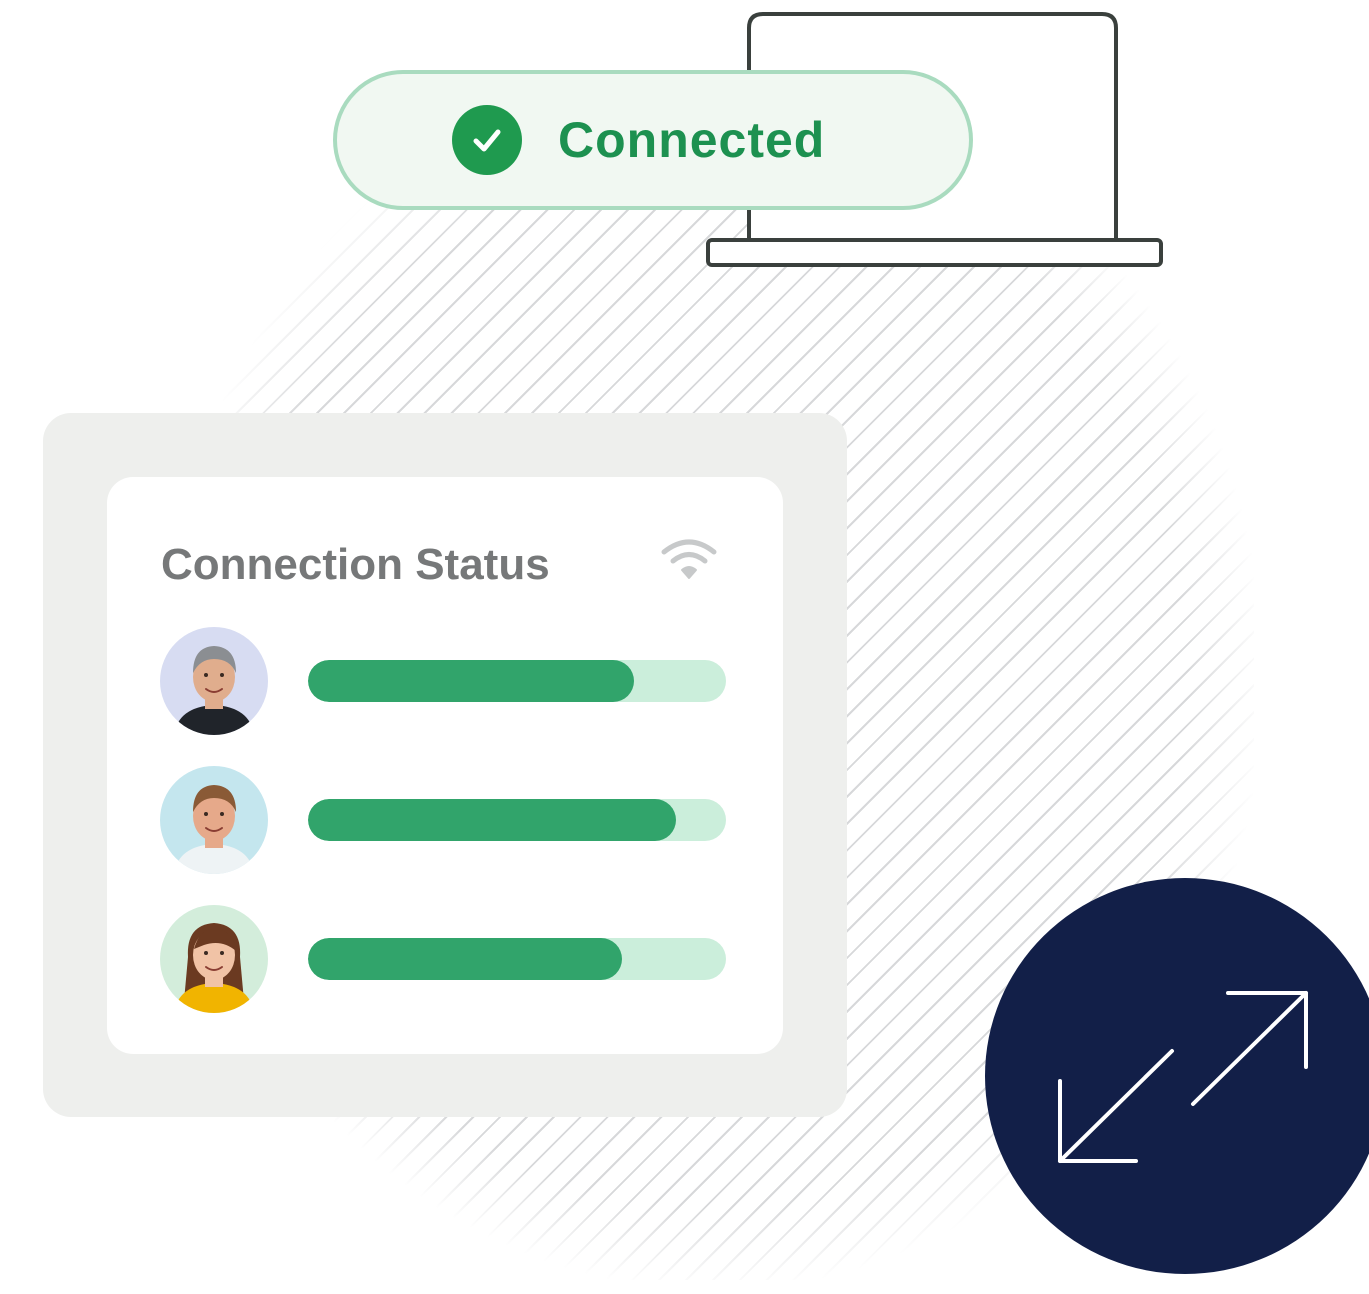  Describe the element at coordinates (487, 140) in the screenshot. I see `check-circle-icon` at that location.